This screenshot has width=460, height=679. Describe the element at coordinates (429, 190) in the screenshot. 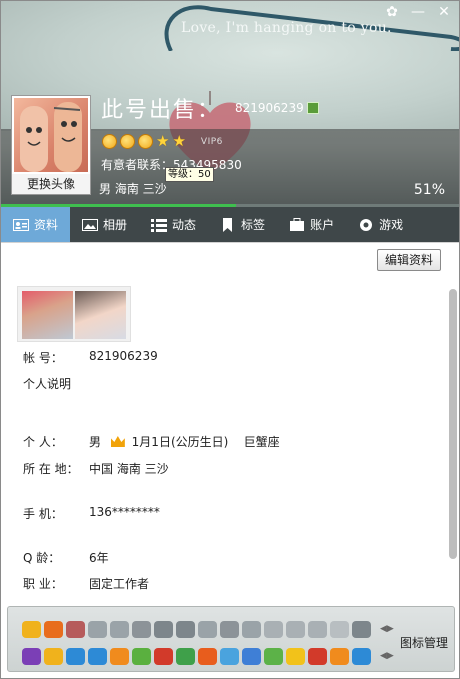

I see `profile-completion-percent: 51%` at that location.